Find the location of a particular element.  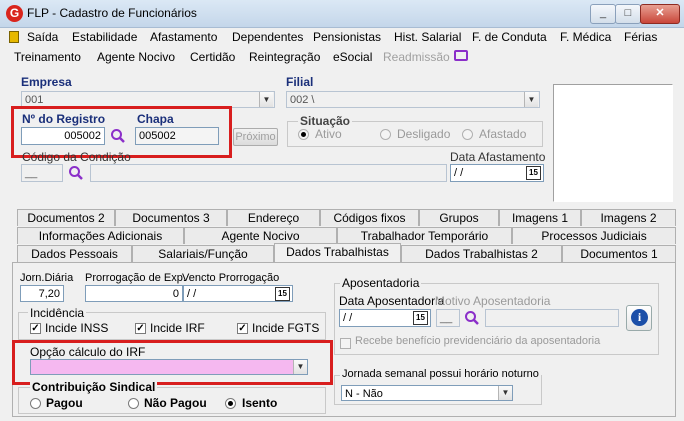

recebe-beneficio-checkbox is located at coordinates (345, 343).